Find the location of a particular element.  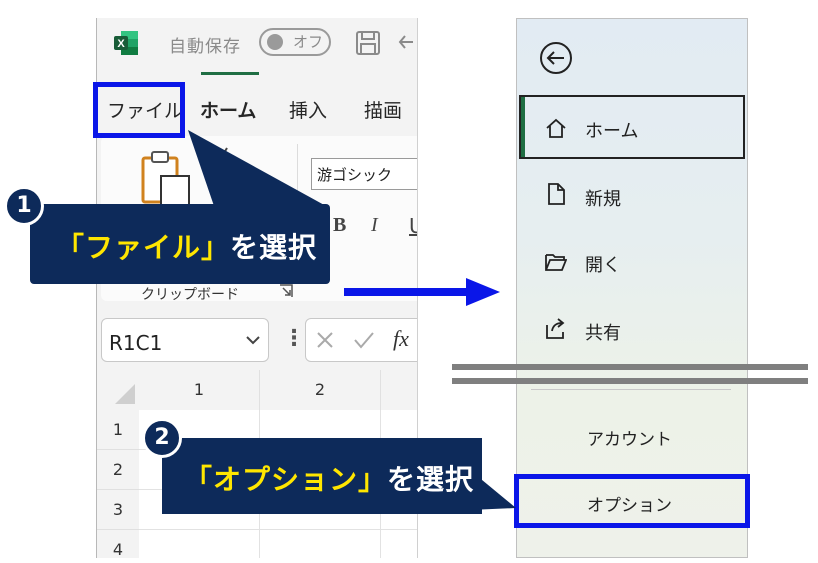

row-header: 2 is located at coordinates (118, 470).